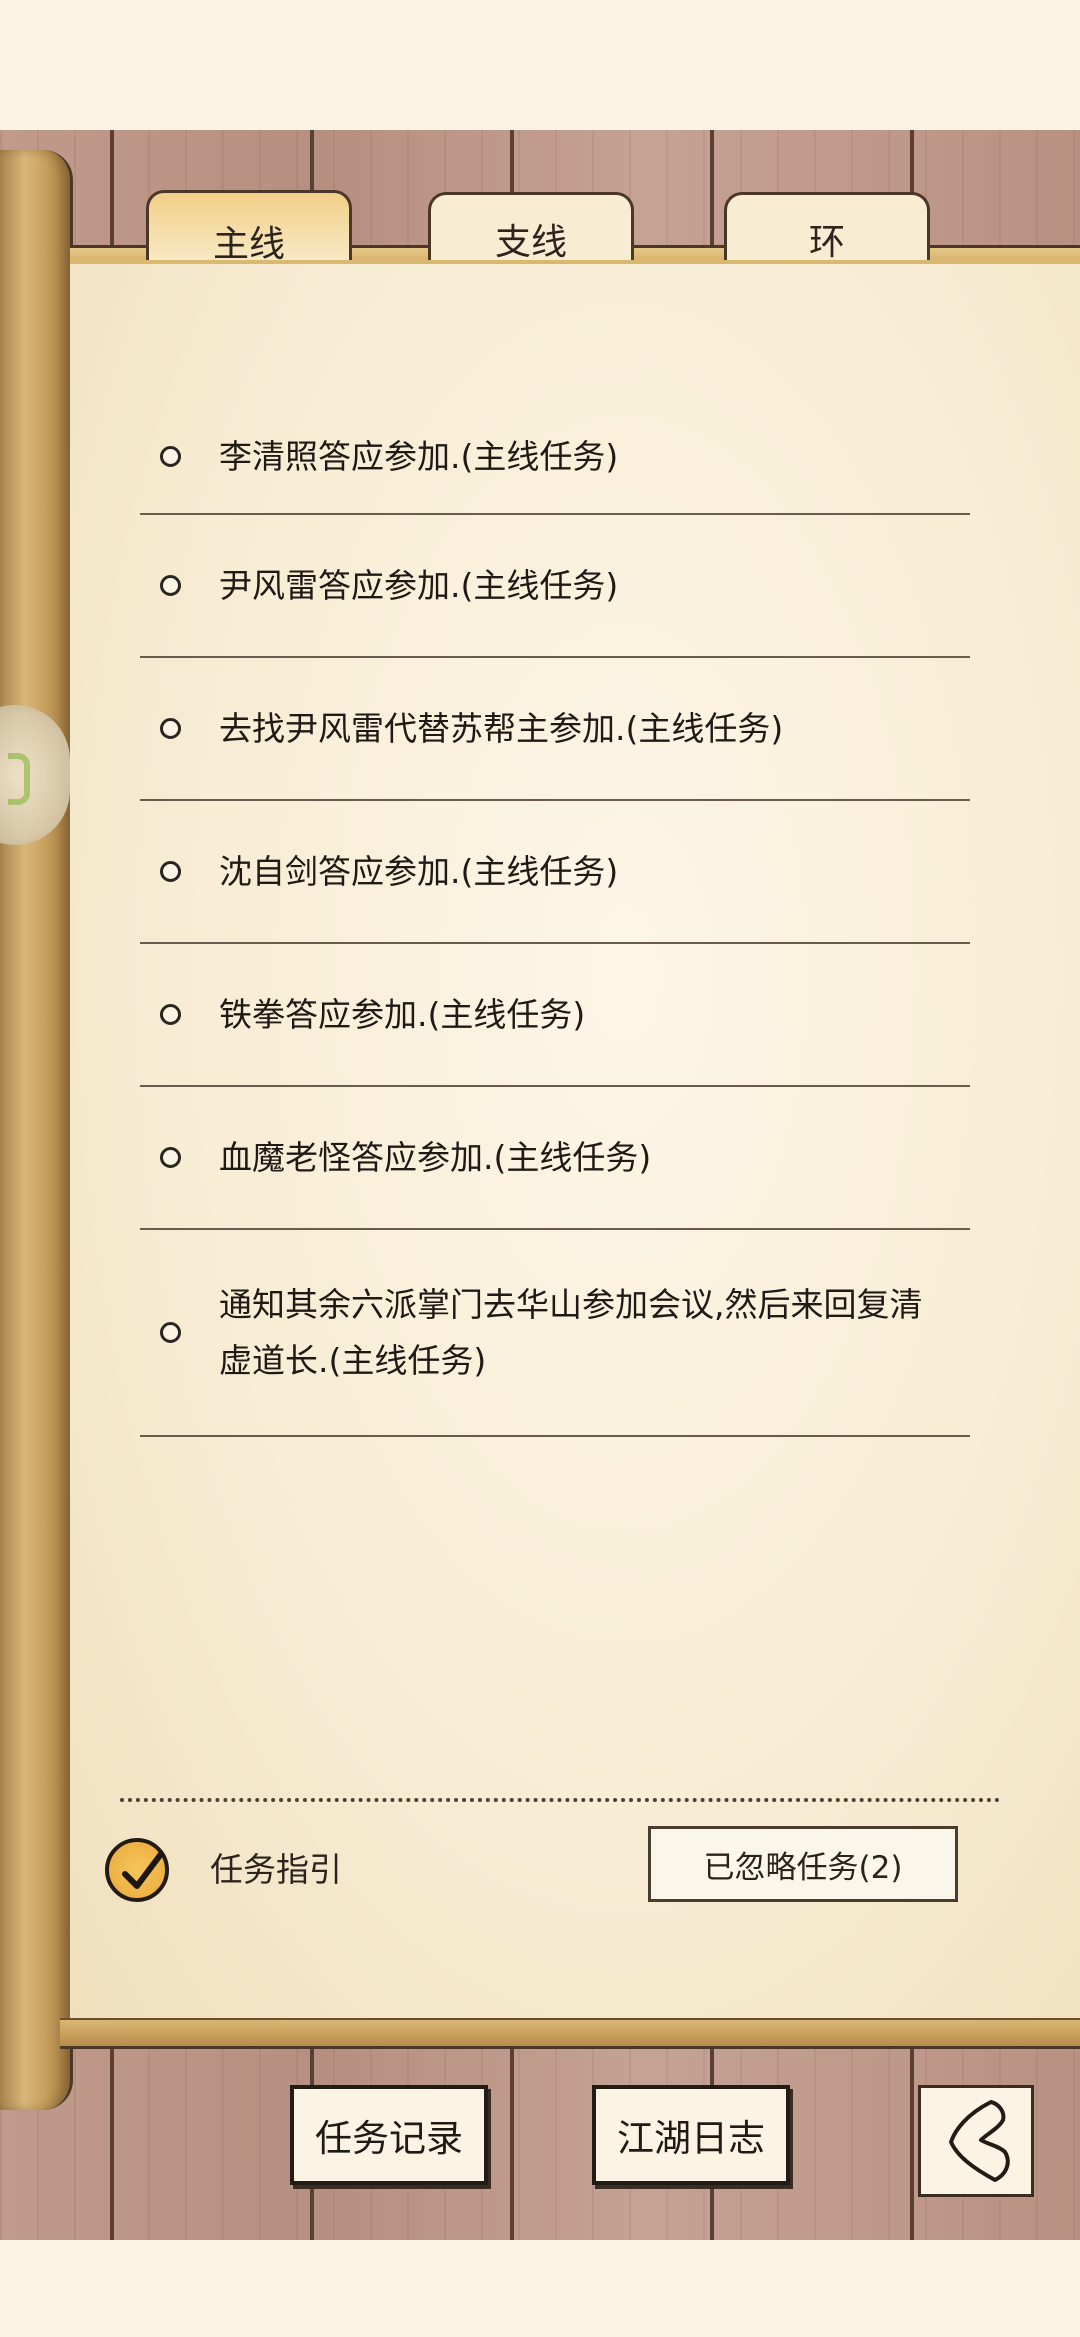  What do you see at coordinates (540, 65) in the screenshot?
I see `top-blank-area` at bounding box center [540, 65].